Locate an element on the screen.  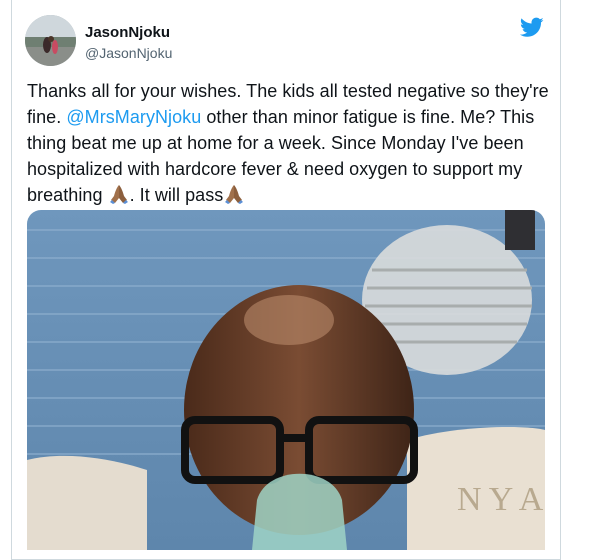
avatar is located at coordinates (50, 40).